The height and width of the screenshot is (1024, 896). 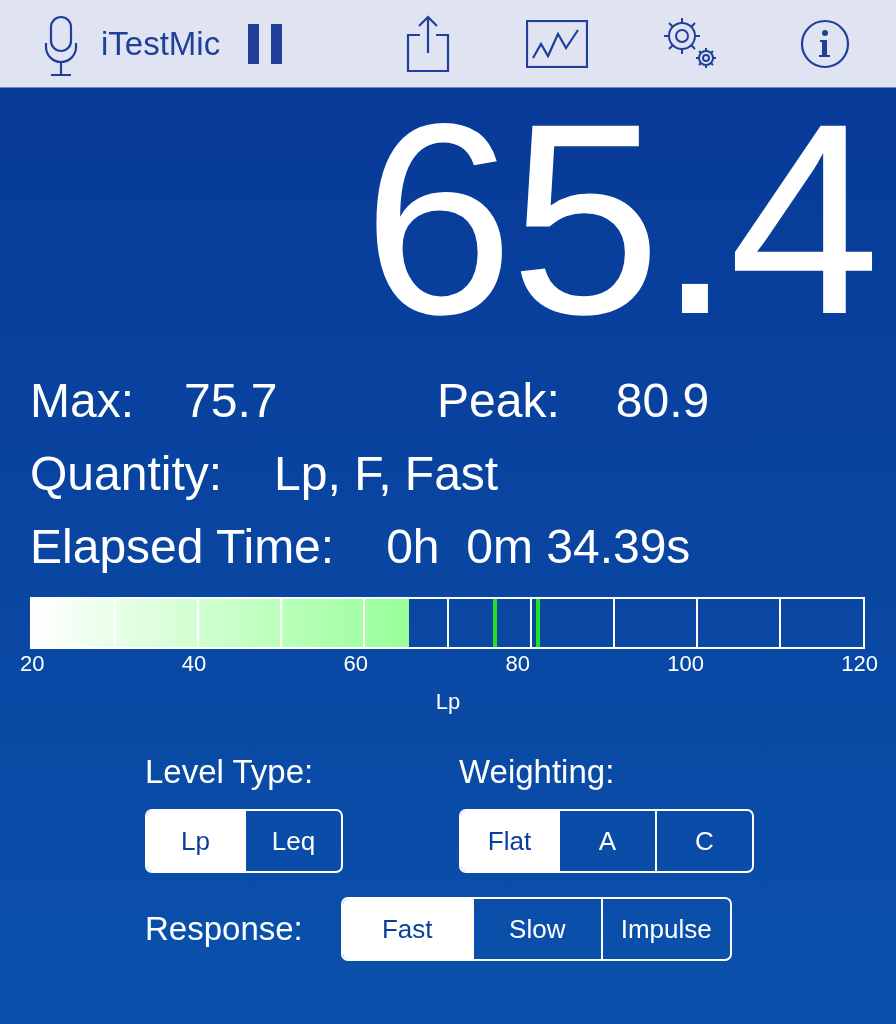 I want to click on elapsed-time-value: 0h 0m 34.39s, so click(x=538, y=546).